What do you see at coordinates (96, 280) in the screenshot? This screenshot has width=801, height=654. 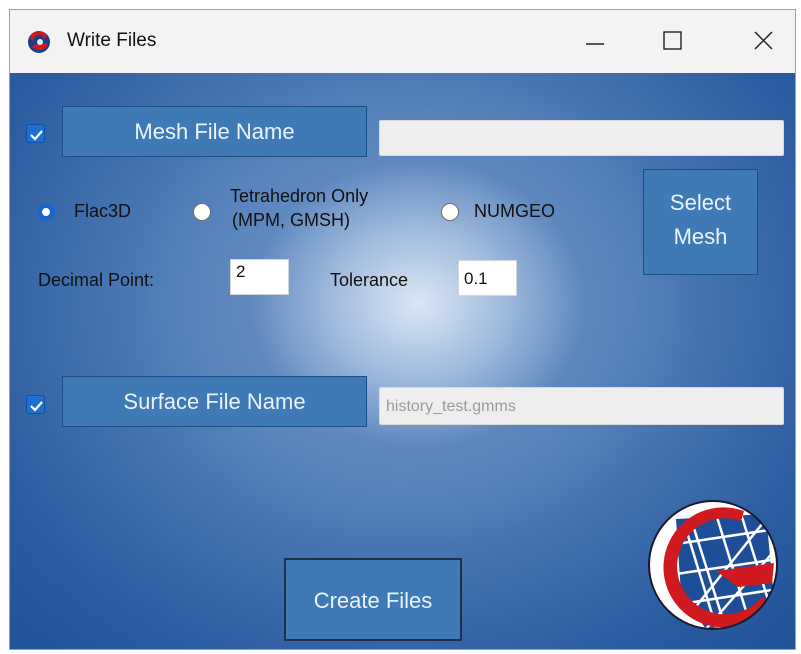 I see `decimal-point-label: Decimal Point:` at bounding box center [96, 280].